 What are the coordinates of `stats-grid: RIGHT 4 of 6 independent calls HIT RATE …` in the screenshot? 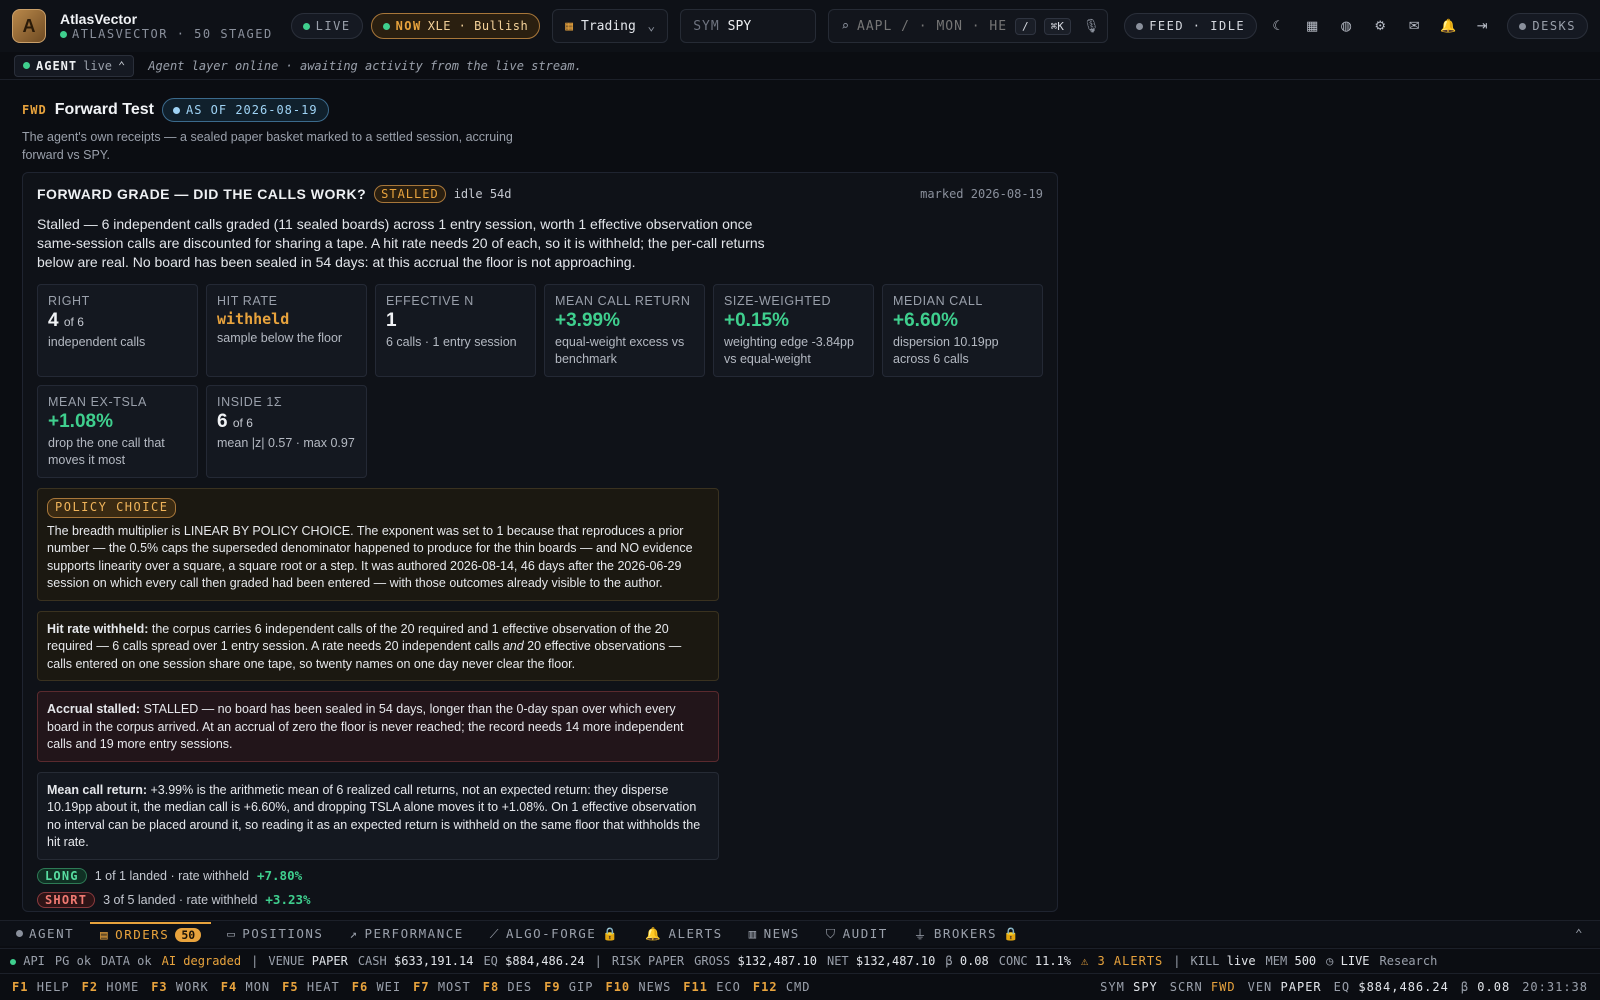 It's located at (540, 381).